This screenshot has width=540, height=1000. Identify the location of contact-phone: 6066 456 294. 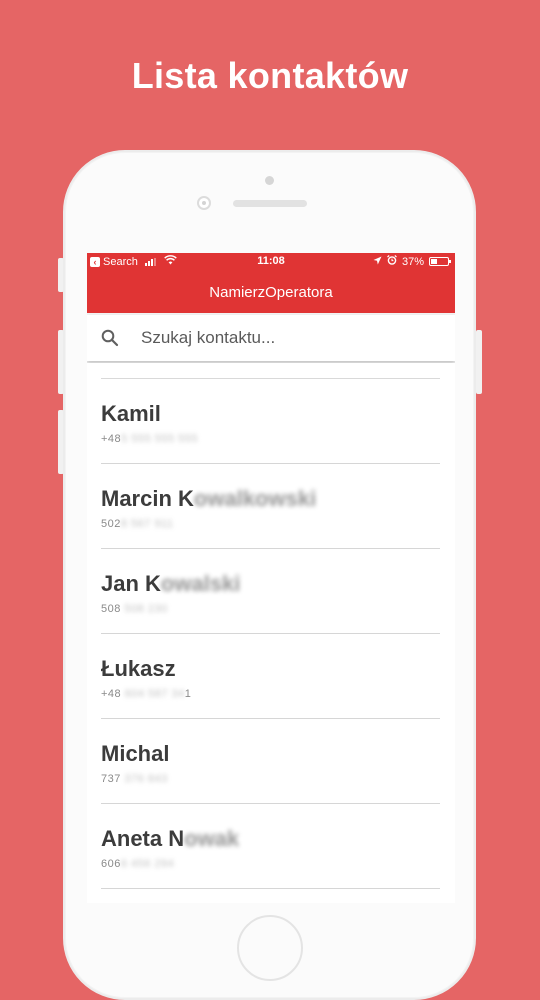
(137, 864).